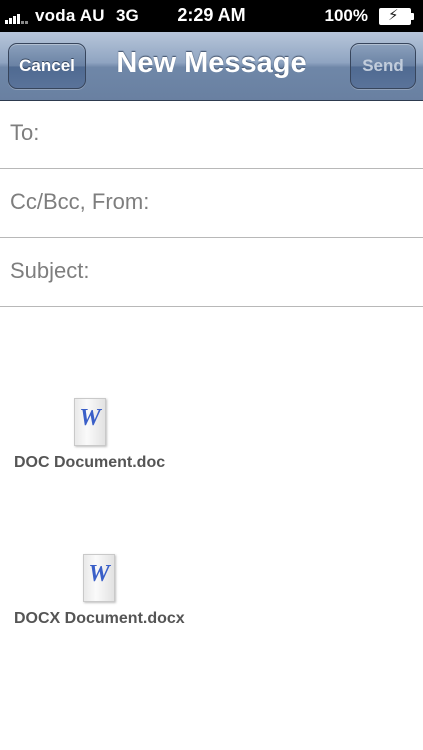 This screenshot has height=750, width=423. Describe the element at coordinates (211, 134) in the screenshot. I see `to-field: To:` at that location.